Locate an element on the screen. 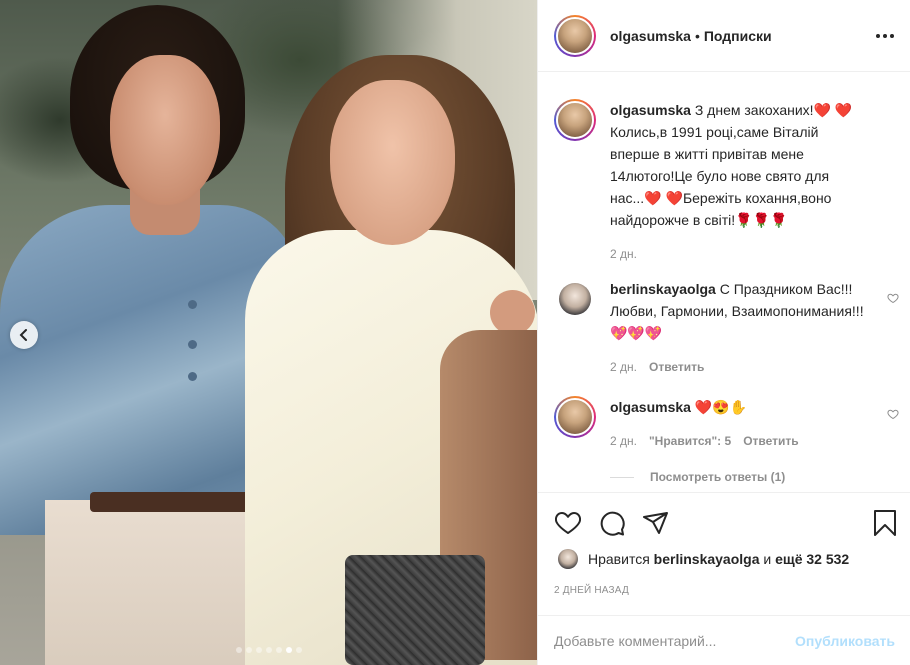  view-replies-label: Посмотреть ответы (1) is located at coordinates (718, 477).